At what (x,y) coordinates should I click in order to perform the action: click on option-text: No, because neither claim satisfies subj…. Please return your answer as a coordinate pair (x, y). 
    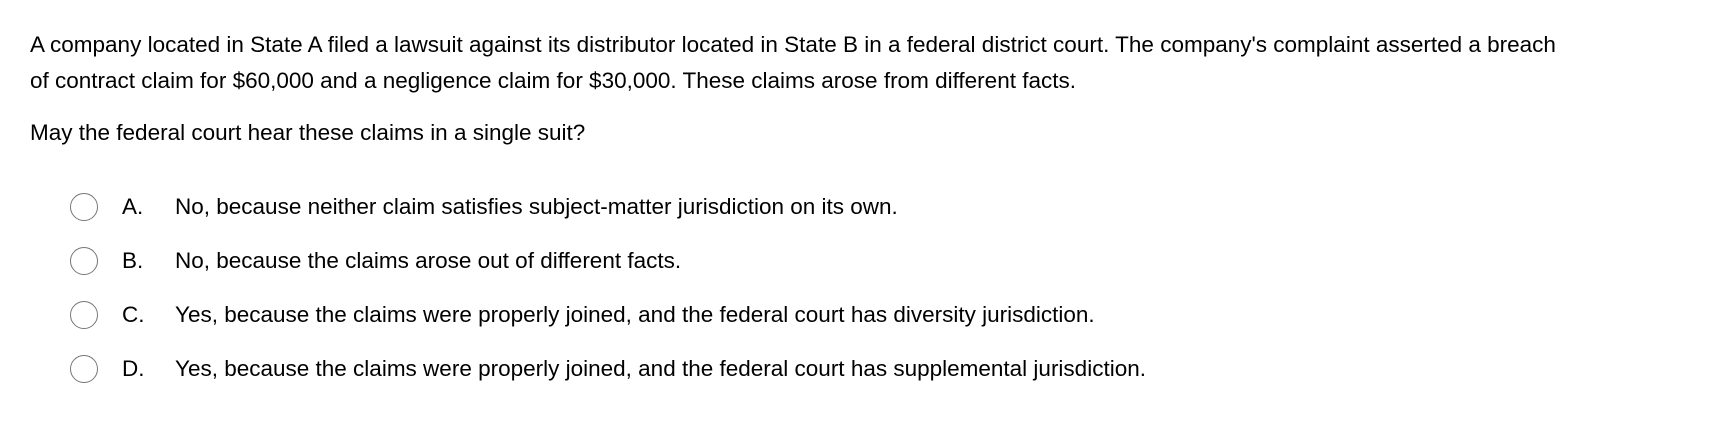
    Looking at the image, I should click on (536, 207).